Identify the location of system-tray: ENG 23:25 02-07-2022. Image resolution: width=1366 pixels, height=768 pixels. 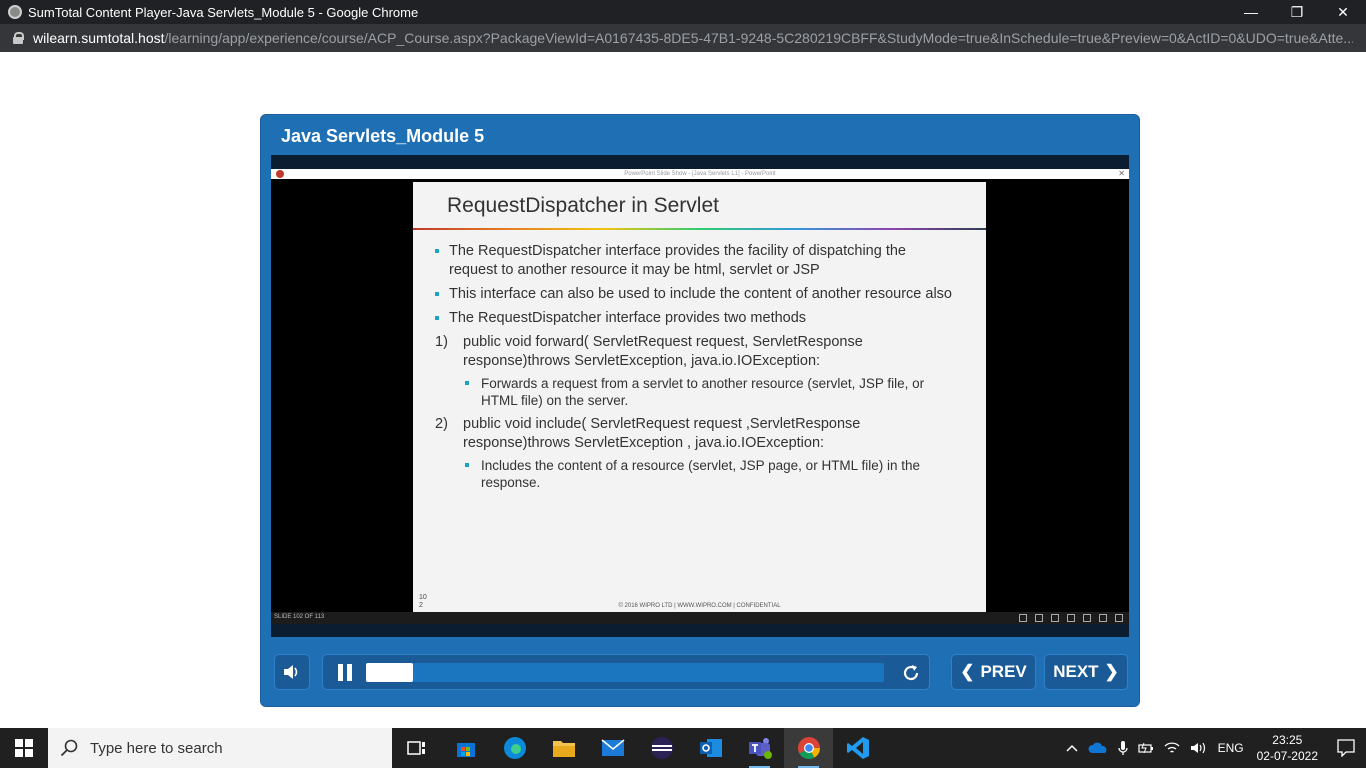
(1213, 748).